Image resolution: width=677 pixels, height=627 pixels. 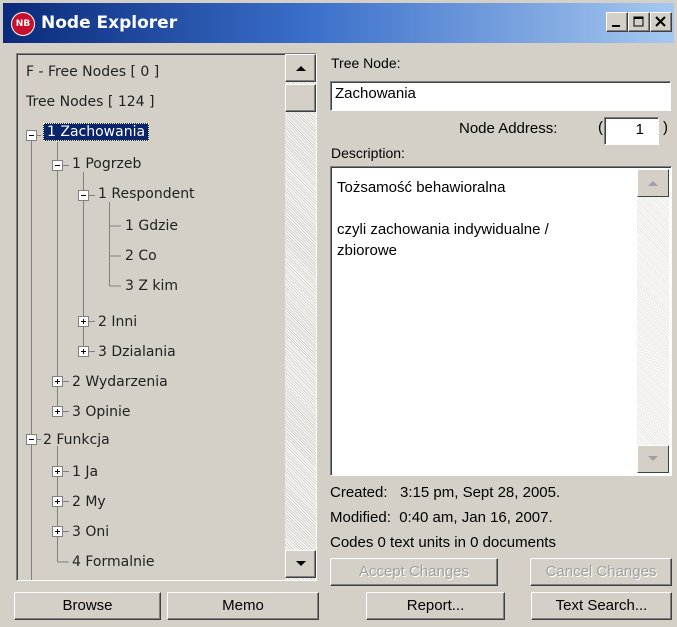 I want to click on bracket-close: ), so click(x=665, y=127).